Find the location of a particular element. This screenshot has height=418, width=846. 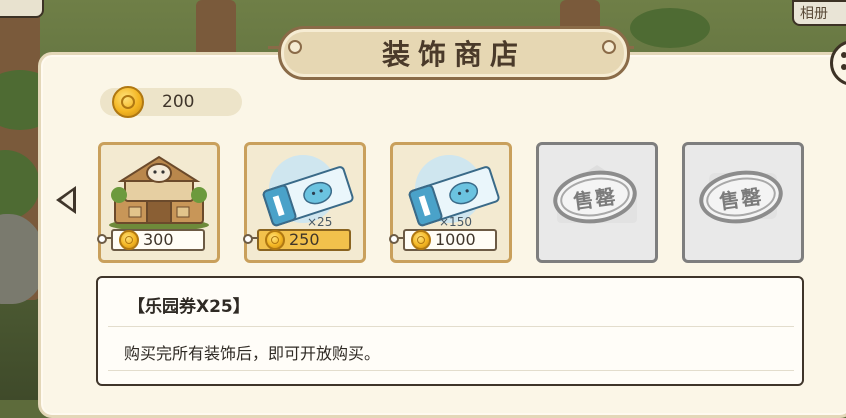

item-price: 300 is located at coordinates (158, 239).